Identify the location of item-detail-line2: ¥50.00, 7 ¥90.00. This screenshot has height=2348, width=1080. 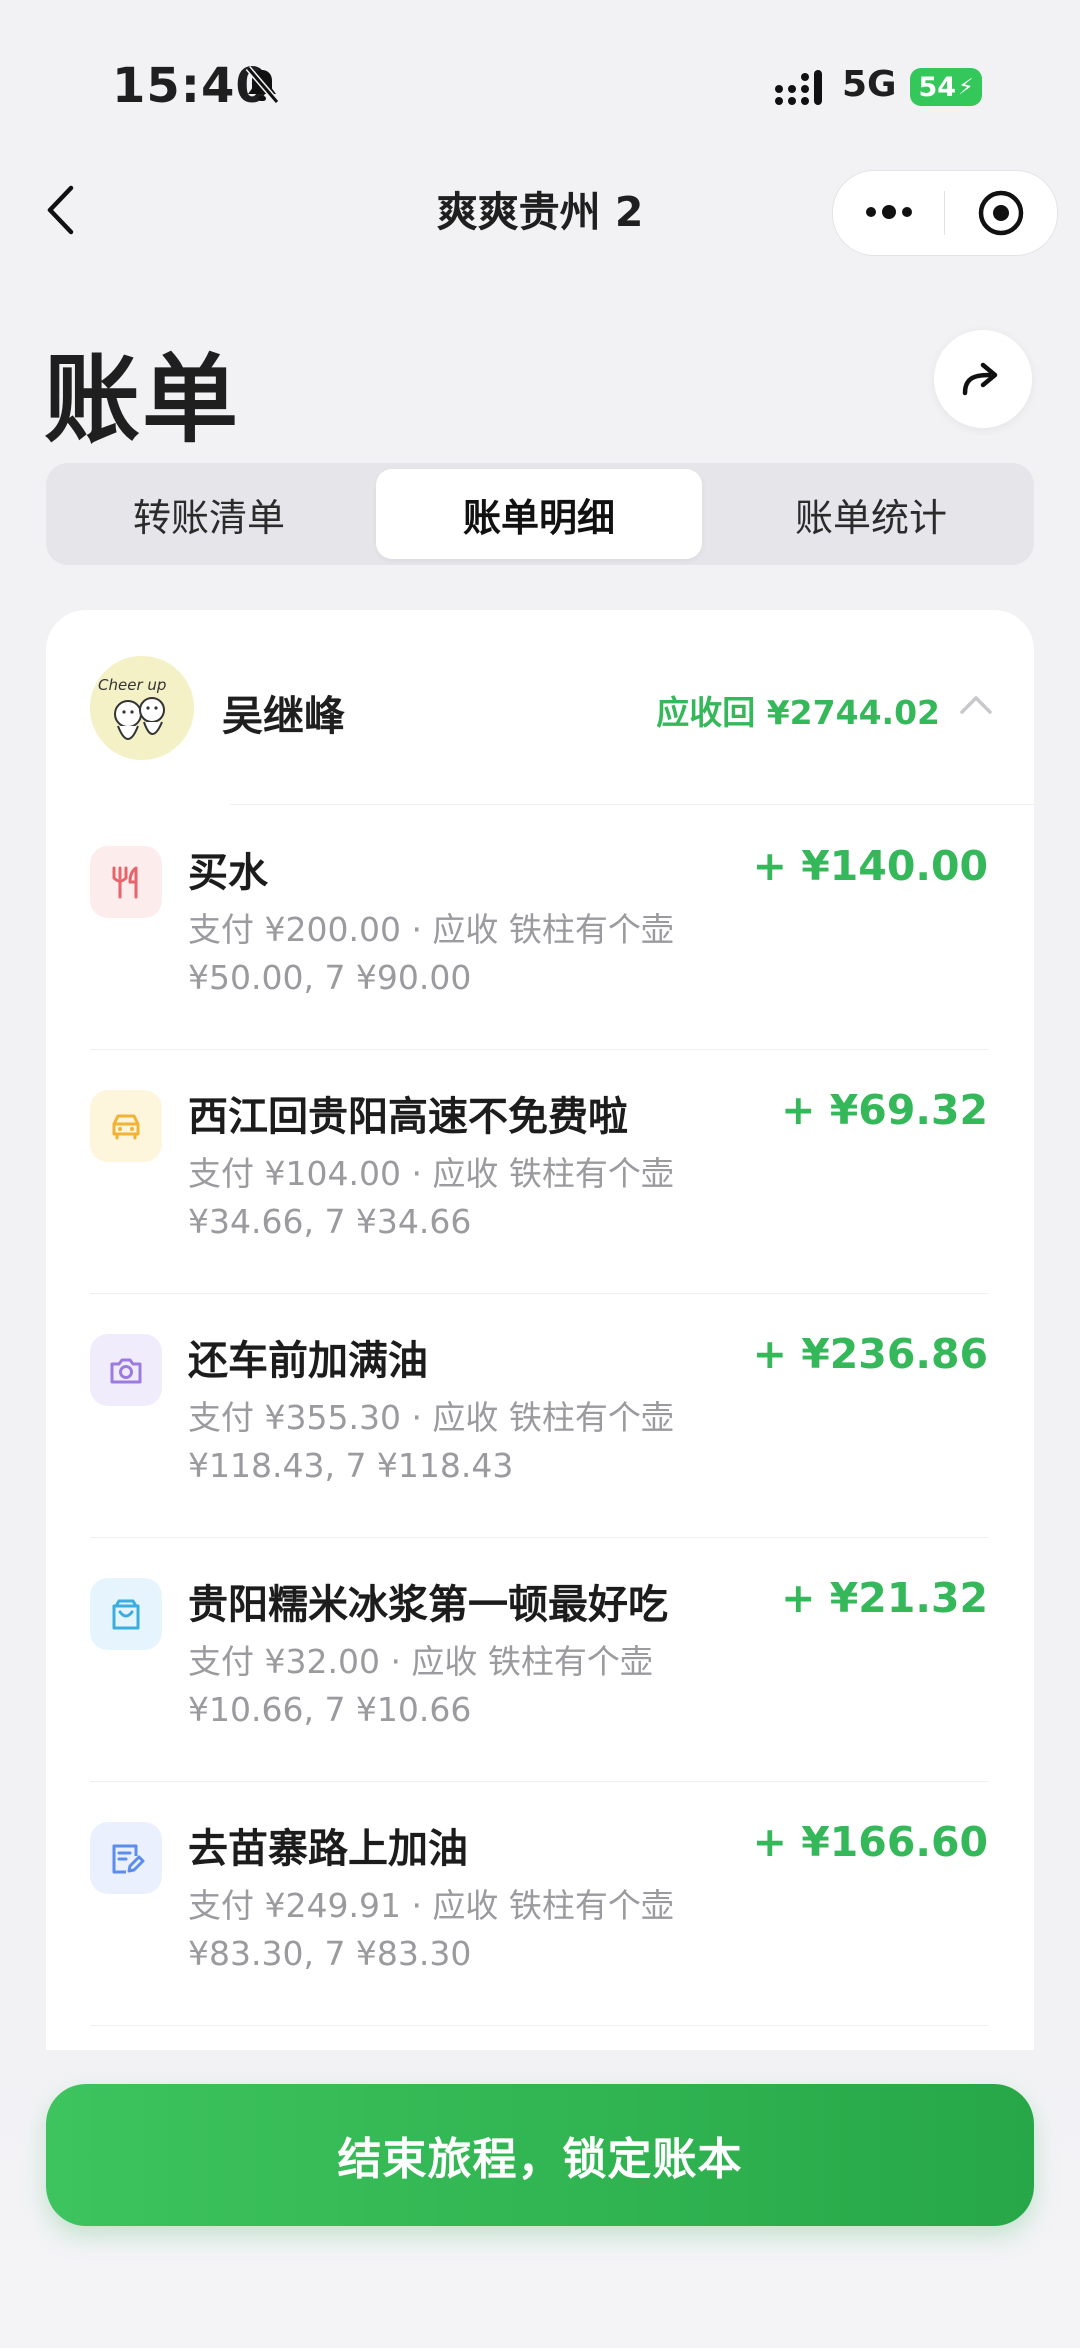
(330, 977).